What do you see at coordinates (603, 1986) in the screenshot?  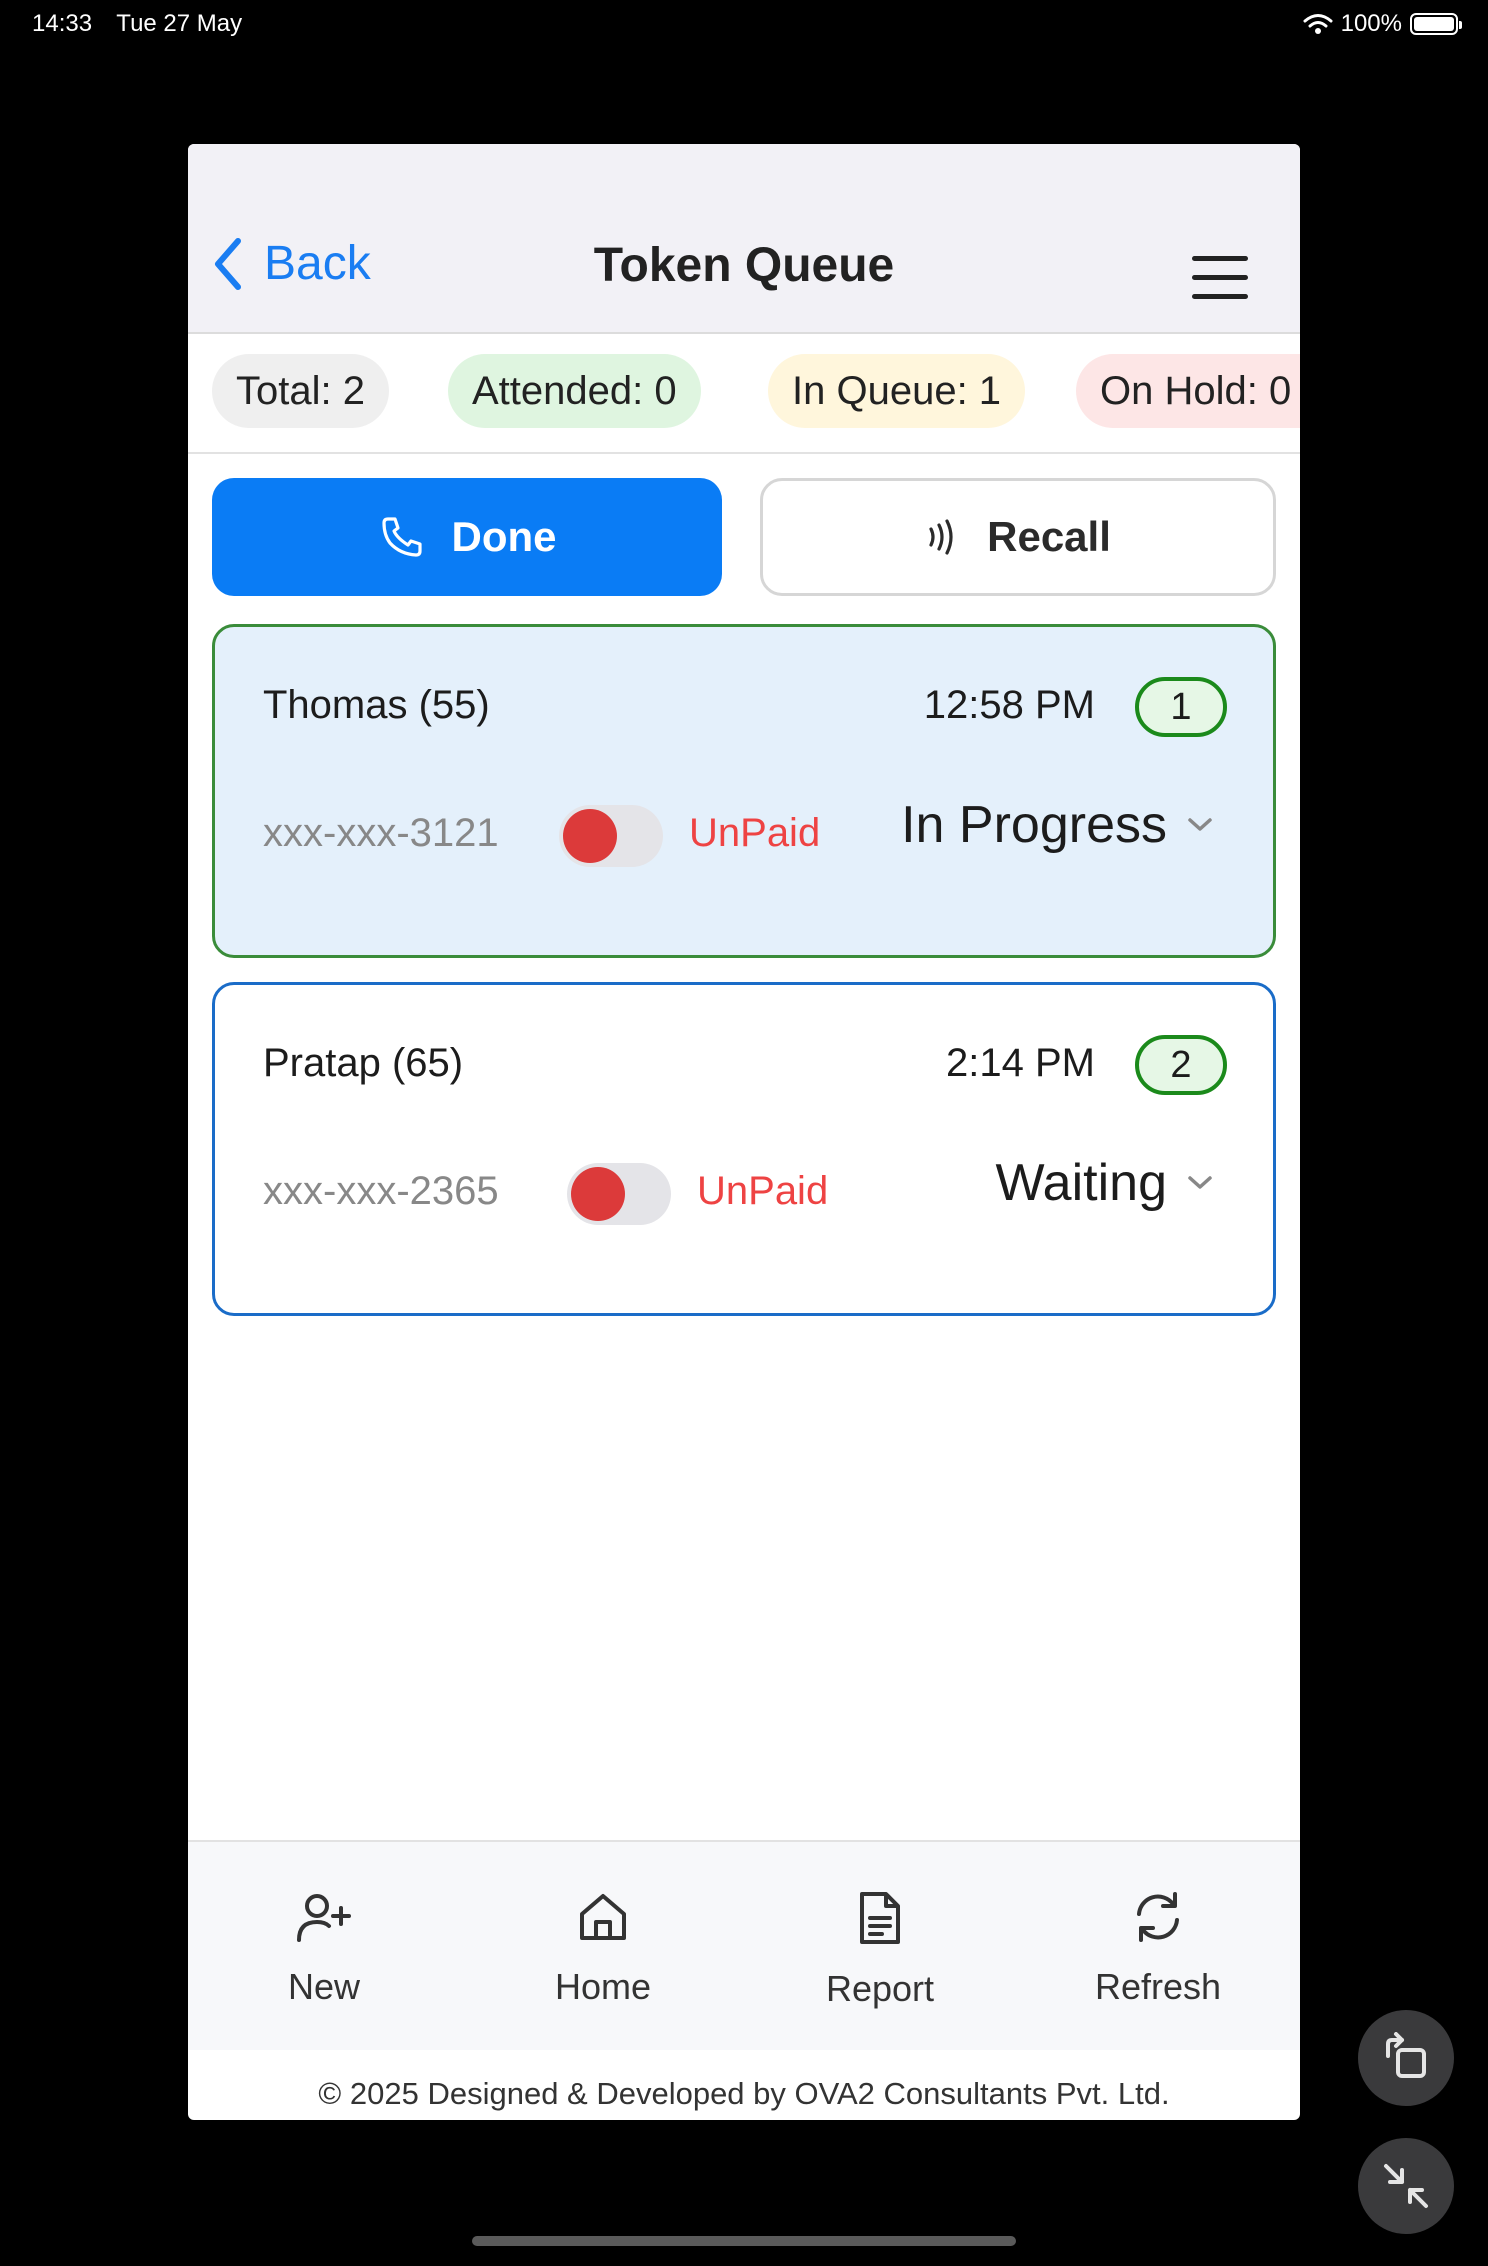 I see `tab-home-label: Home` at bounding box center [603, 1986].